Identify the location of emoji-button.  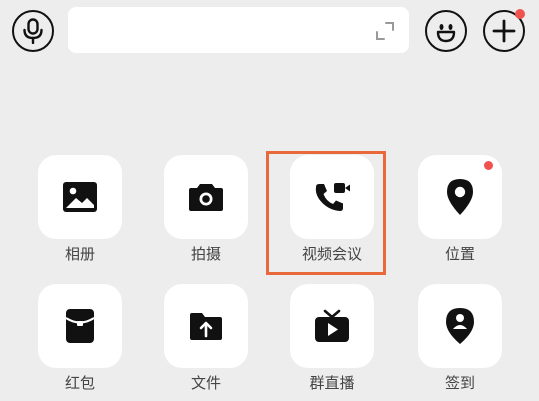
(446, 31).